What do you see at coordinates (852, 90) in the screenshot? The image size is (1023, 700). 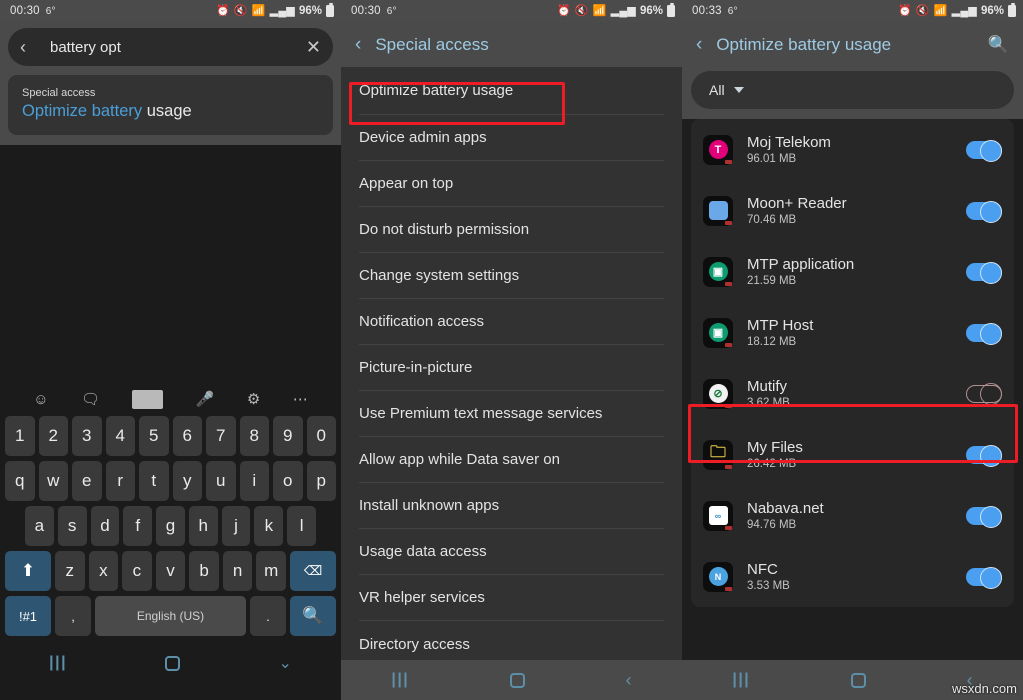 I see `filter-dropdown: All` at bounding box center [852, 90].